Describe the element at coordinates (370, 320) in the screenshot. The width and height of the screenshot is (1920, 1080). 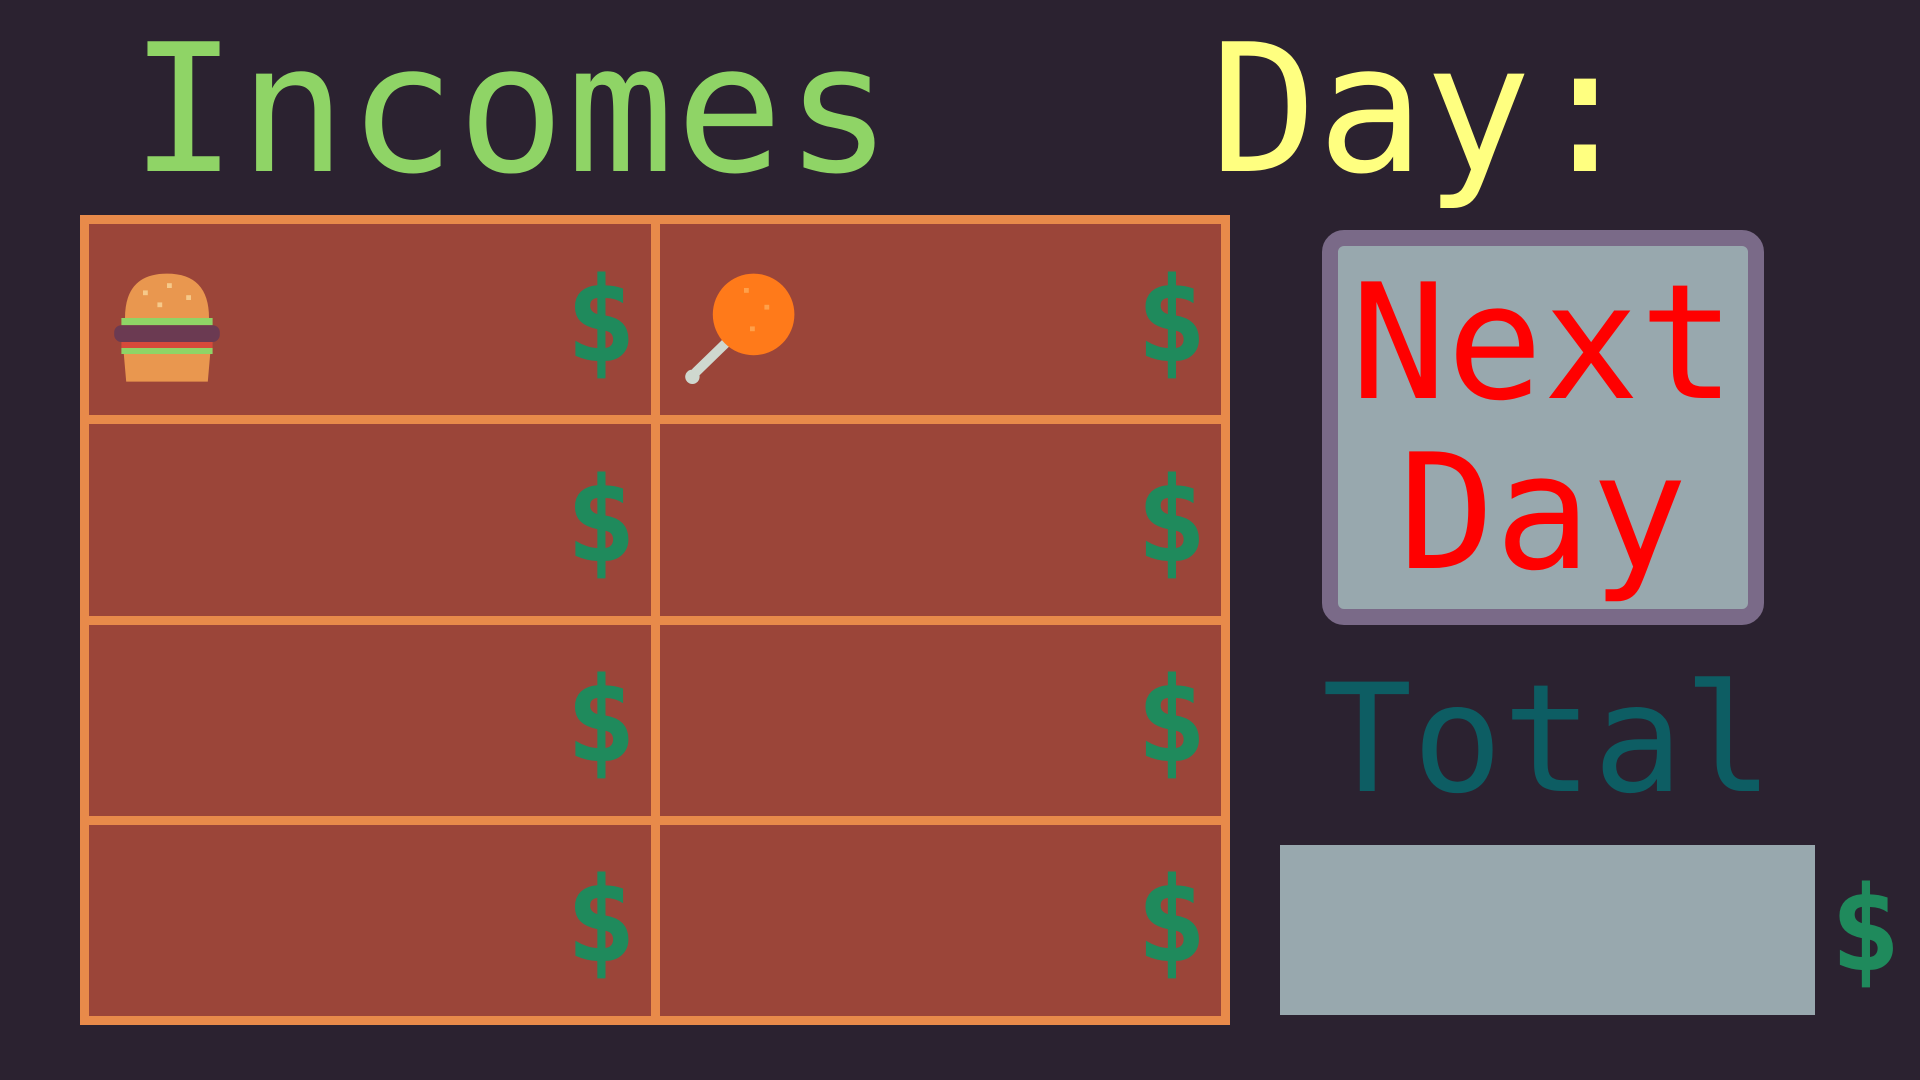
I see `income-cell-1: $` at that location.